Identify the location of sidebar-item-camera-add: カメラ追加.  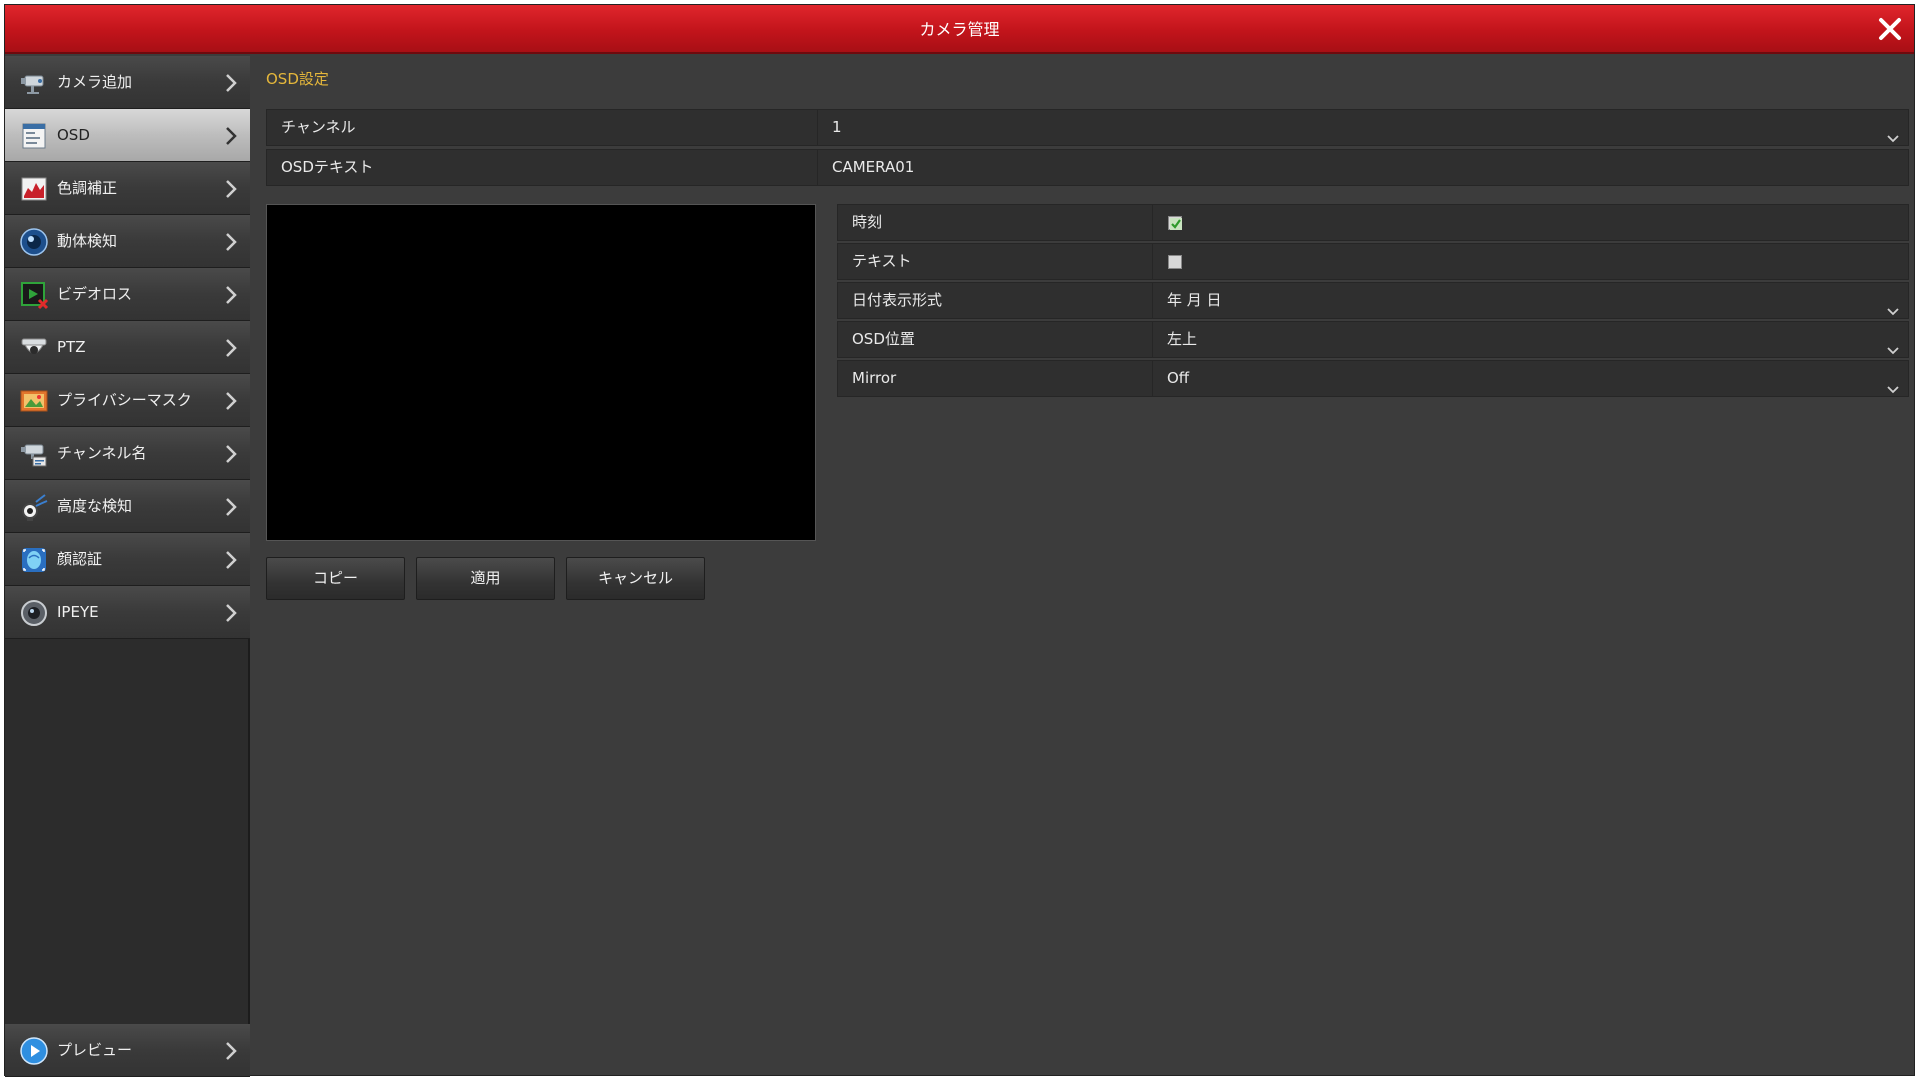
(127, 82).